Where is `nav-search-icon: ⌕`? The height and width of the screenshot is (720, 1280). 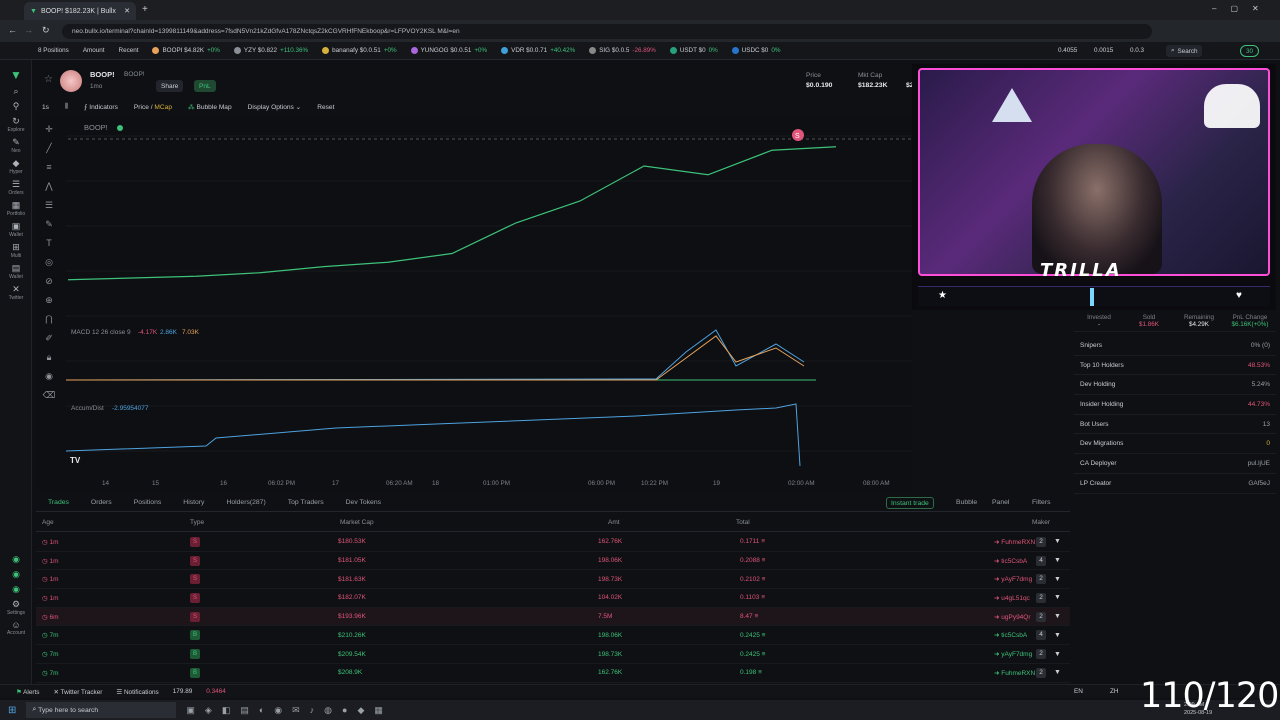
nav-search-icon: ⌕ is located at coordinates (16, 91).